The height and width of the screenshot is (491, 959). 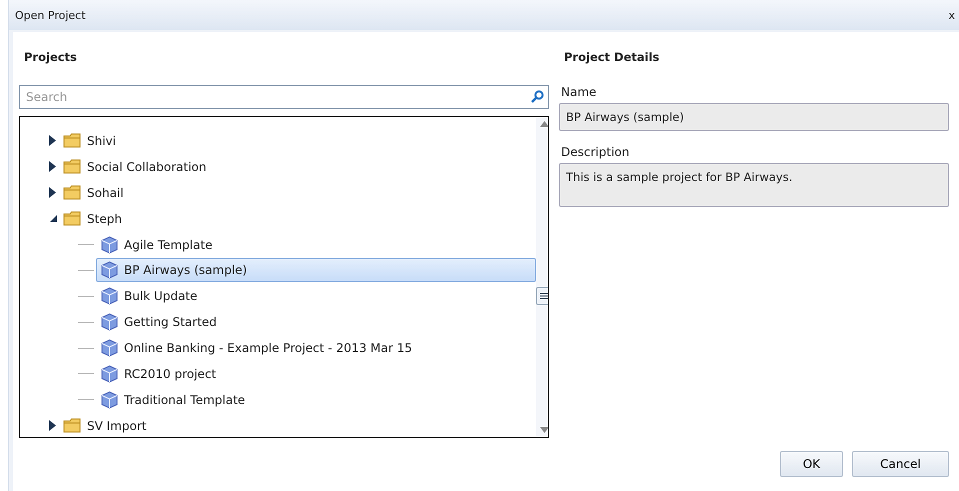 I want to click on section-heading: Project Details, so click(x=611, y=57).